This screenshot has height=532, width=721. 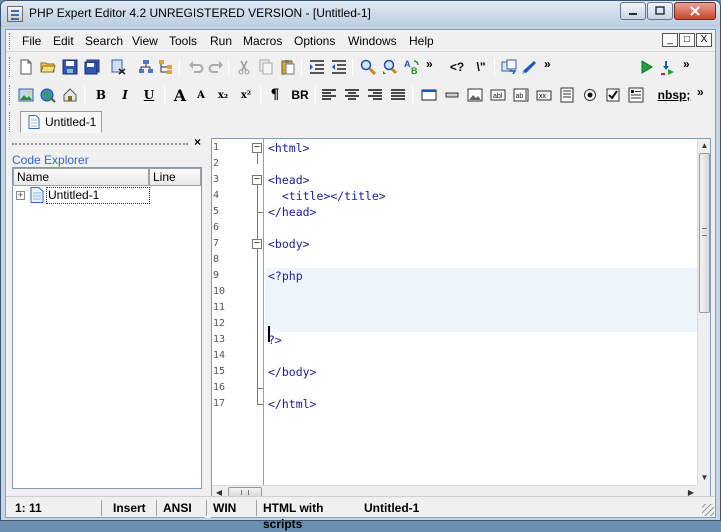 I want to click on insert-anchor-button, so click(x=70, y=95).